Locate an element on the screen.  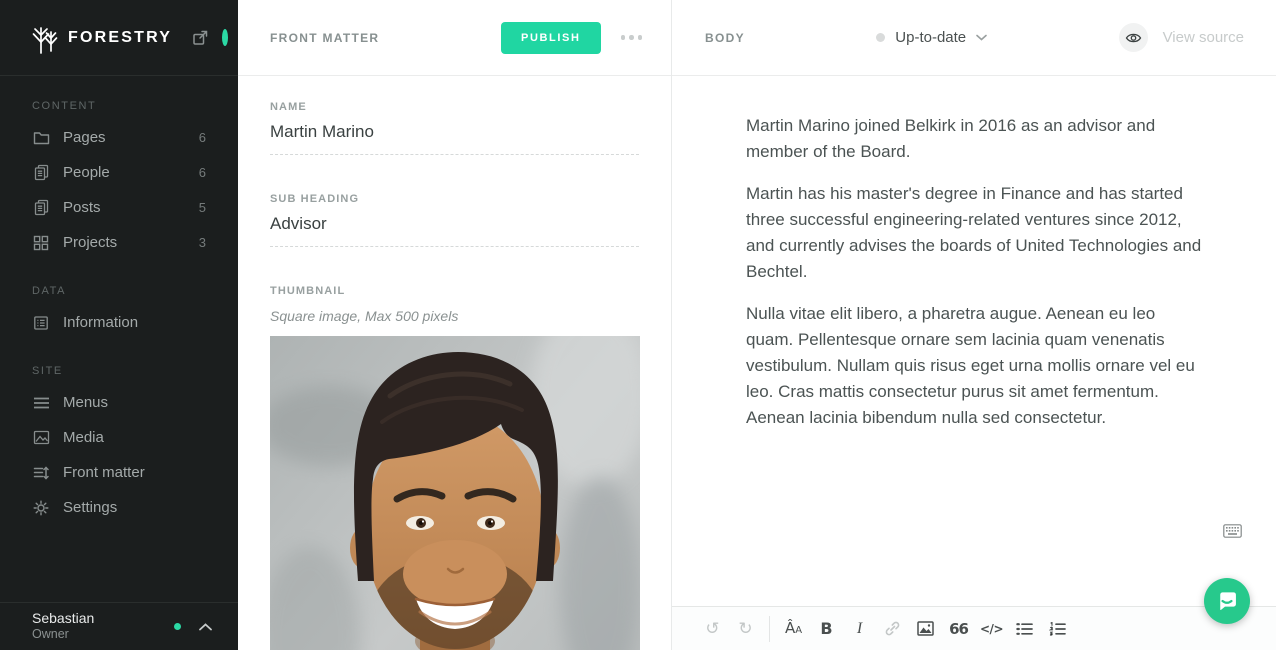
italic-icon: I is located at coordinates (859, 629).